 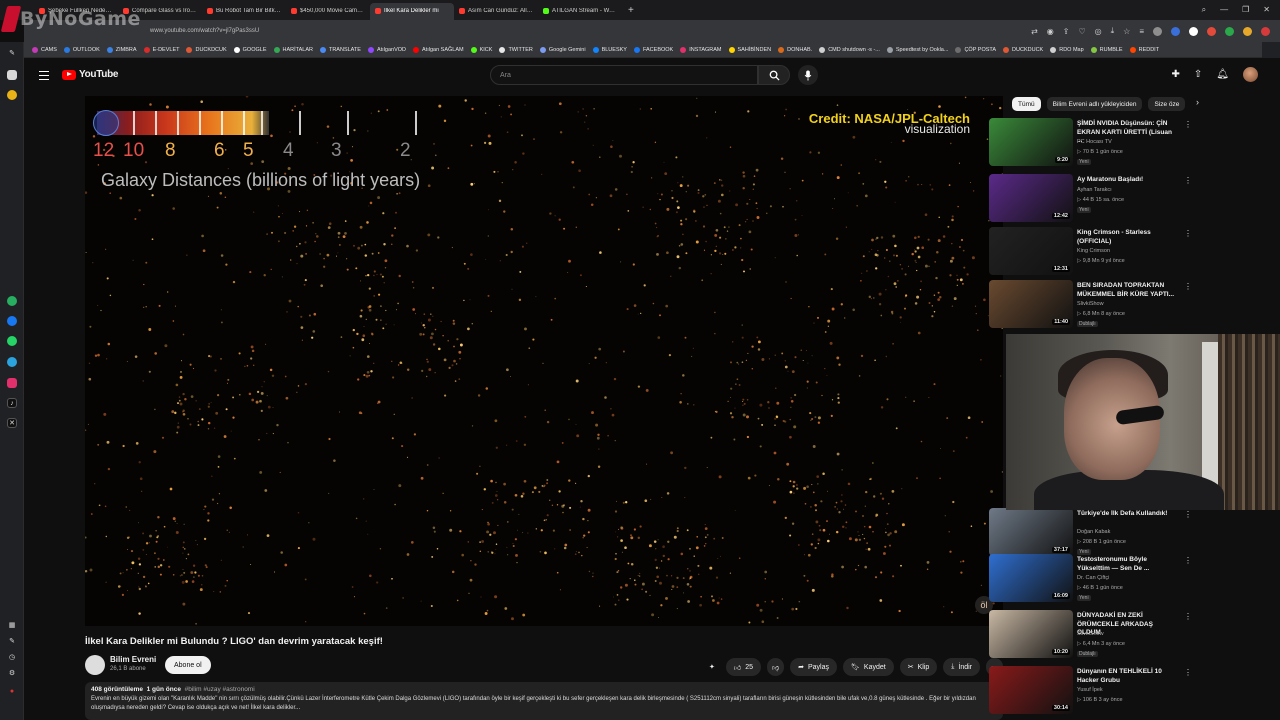 What do you see at coordinates (1031, 251) in the screenshot?
I see `video-thumbnail: 12:31` at bounding box center [1031, 251].